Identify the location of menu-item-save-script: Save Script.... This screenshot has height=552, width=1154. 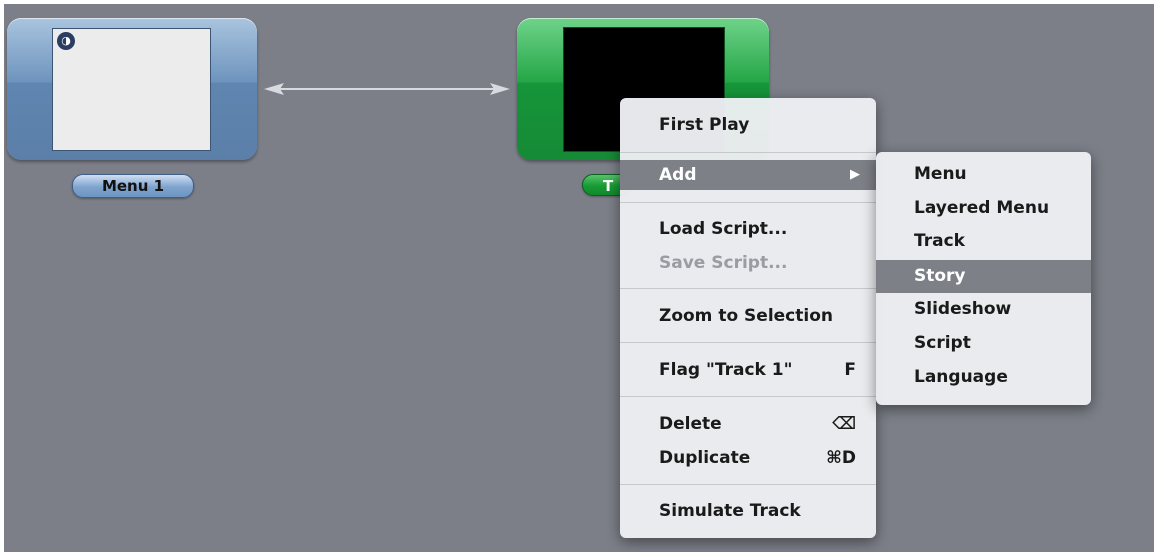
(748, 263).